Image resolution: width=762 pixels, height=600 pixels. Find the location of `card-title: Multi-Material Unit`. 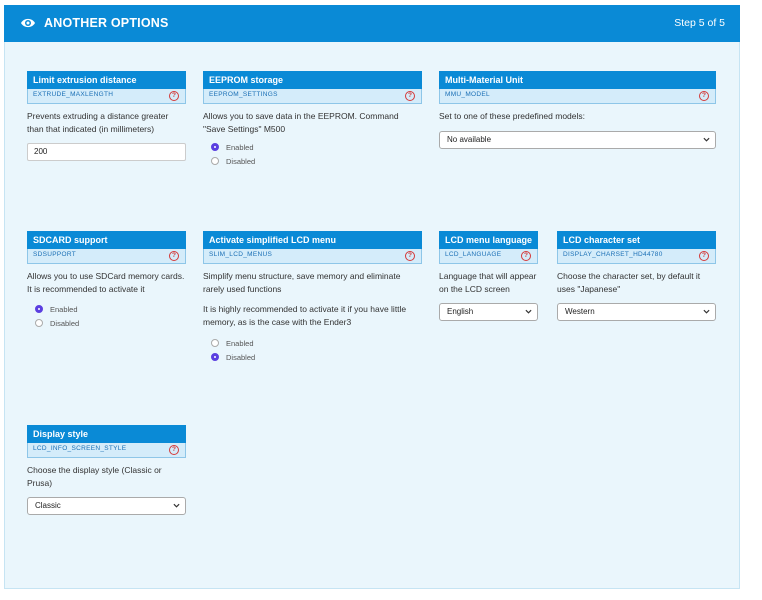

card-title: Multi-Material Unit is located at coordinates (577, 80).